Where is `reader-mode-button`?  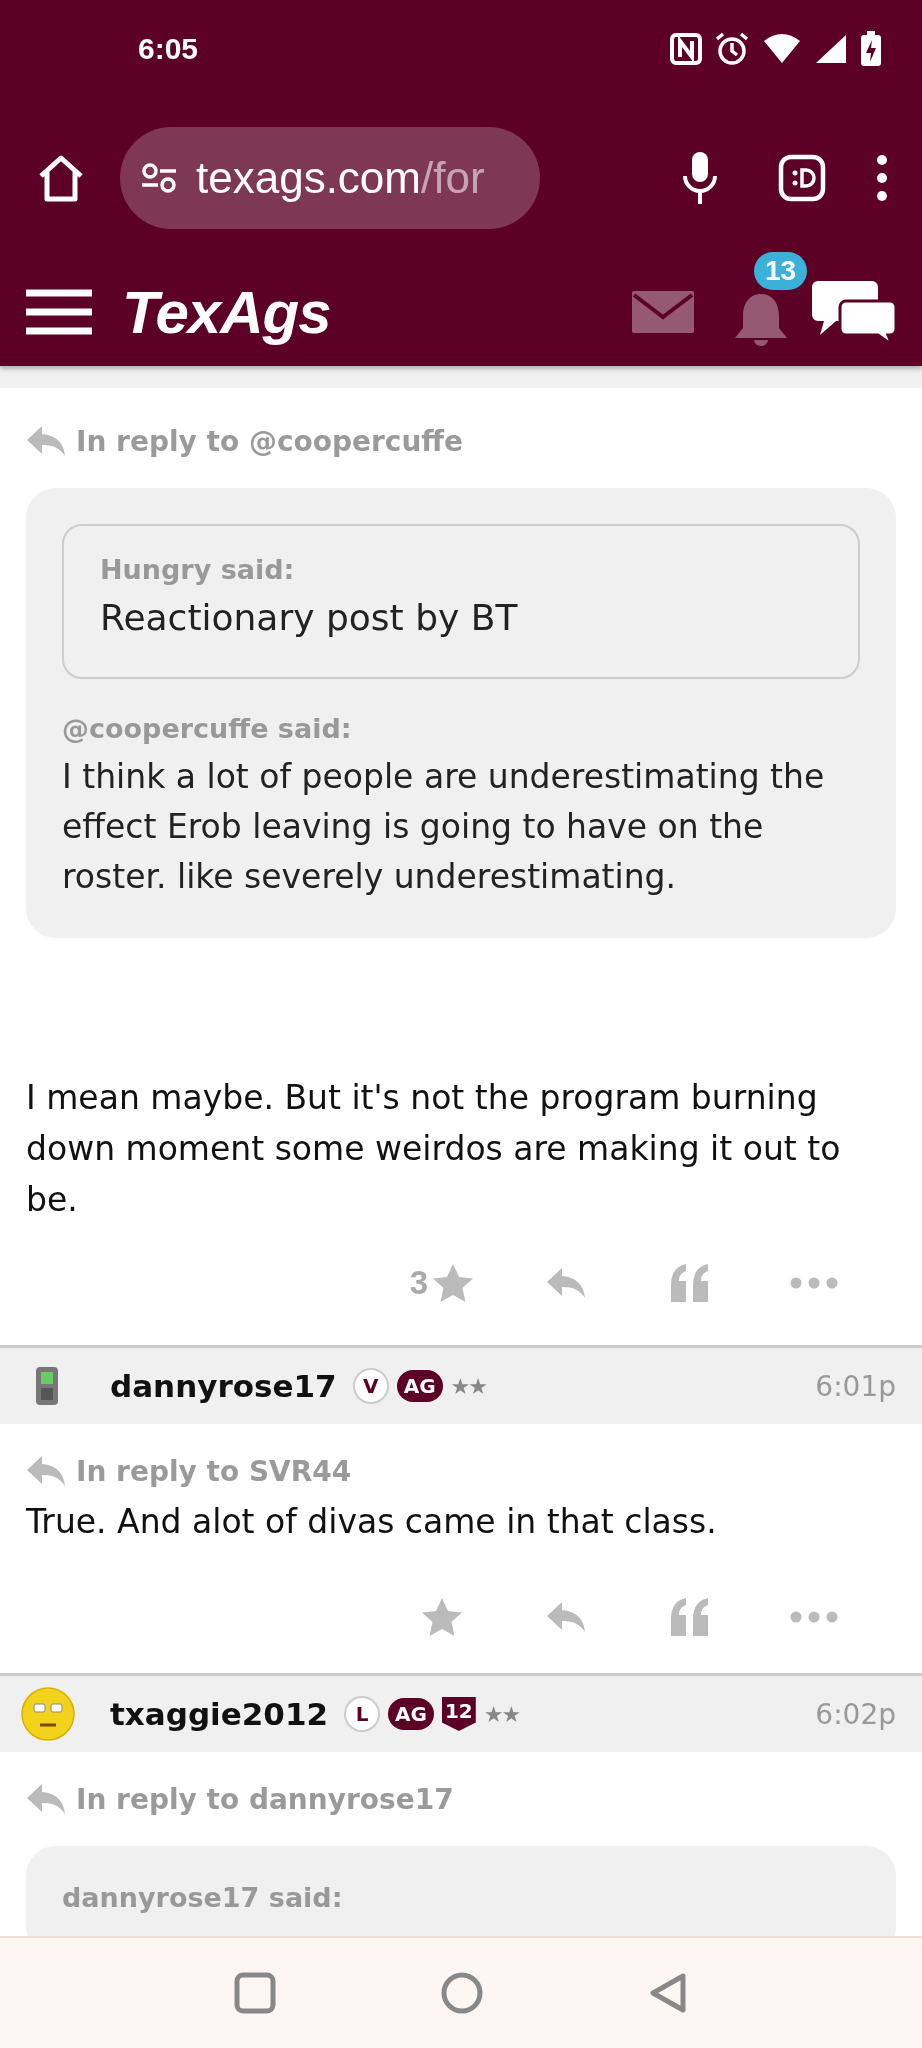 reader-mode-button is located at coordinates (802, 178).